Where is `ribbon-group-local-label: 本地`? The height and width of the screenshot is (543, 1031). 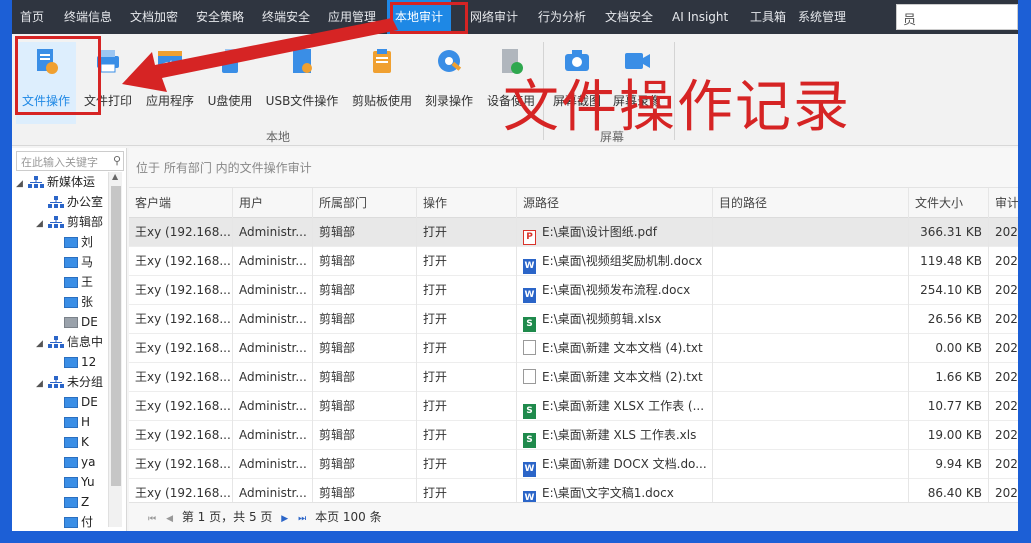
ribbon-group-local-label: 本地 is located at coordinates (278, 137).